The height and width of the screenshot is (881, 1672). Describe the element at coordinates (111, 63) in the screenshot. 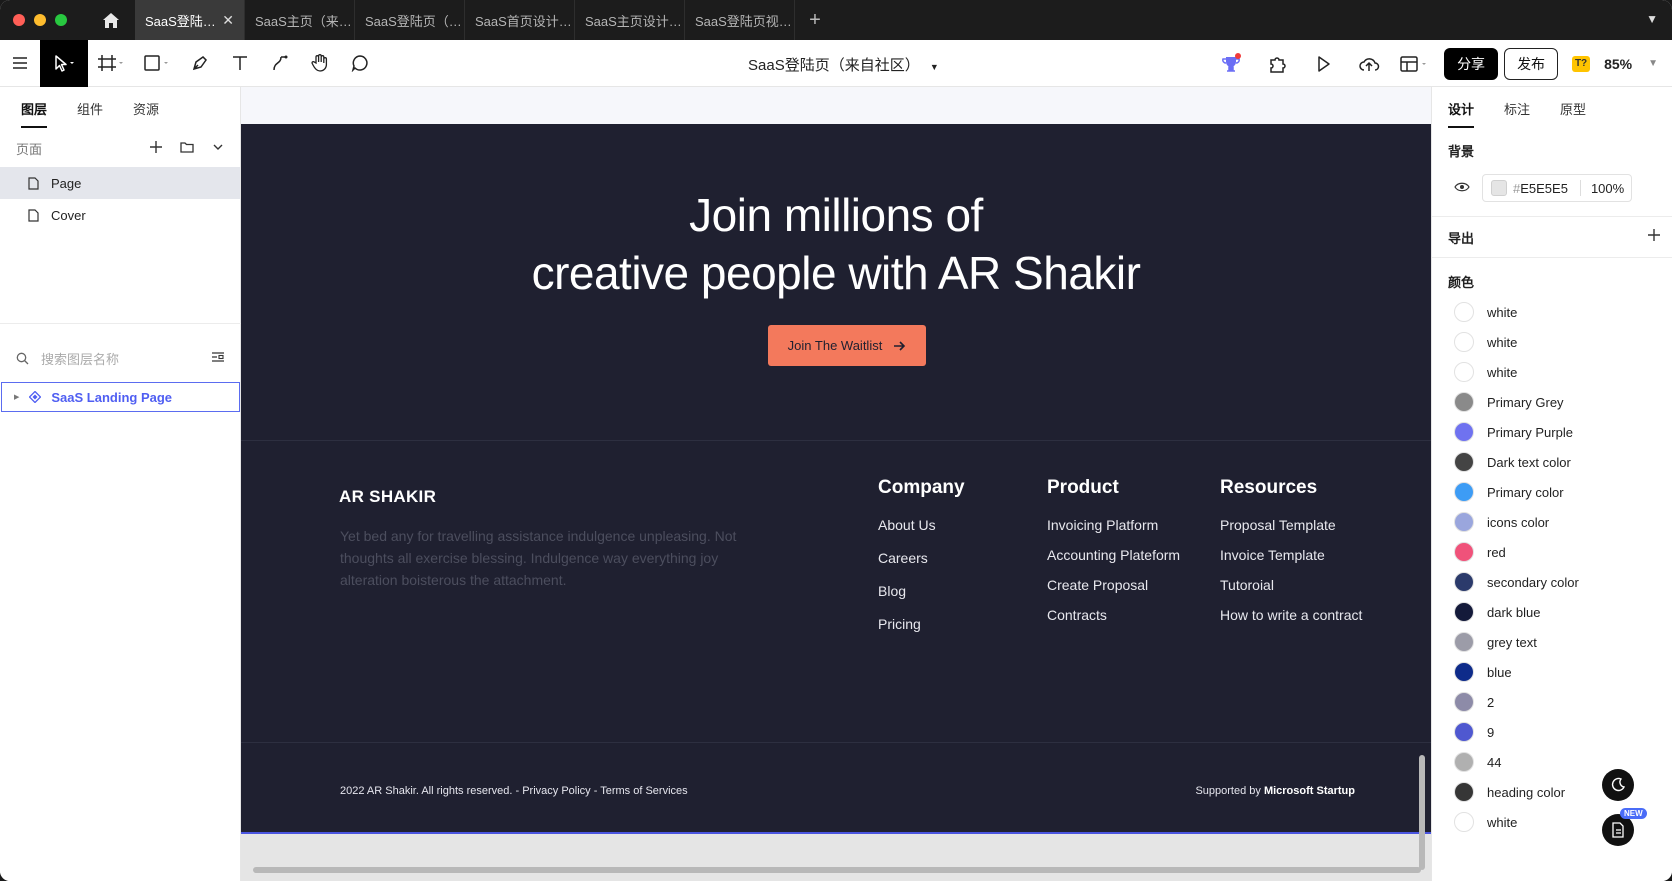

I see `frame-tool-icon` at that location.